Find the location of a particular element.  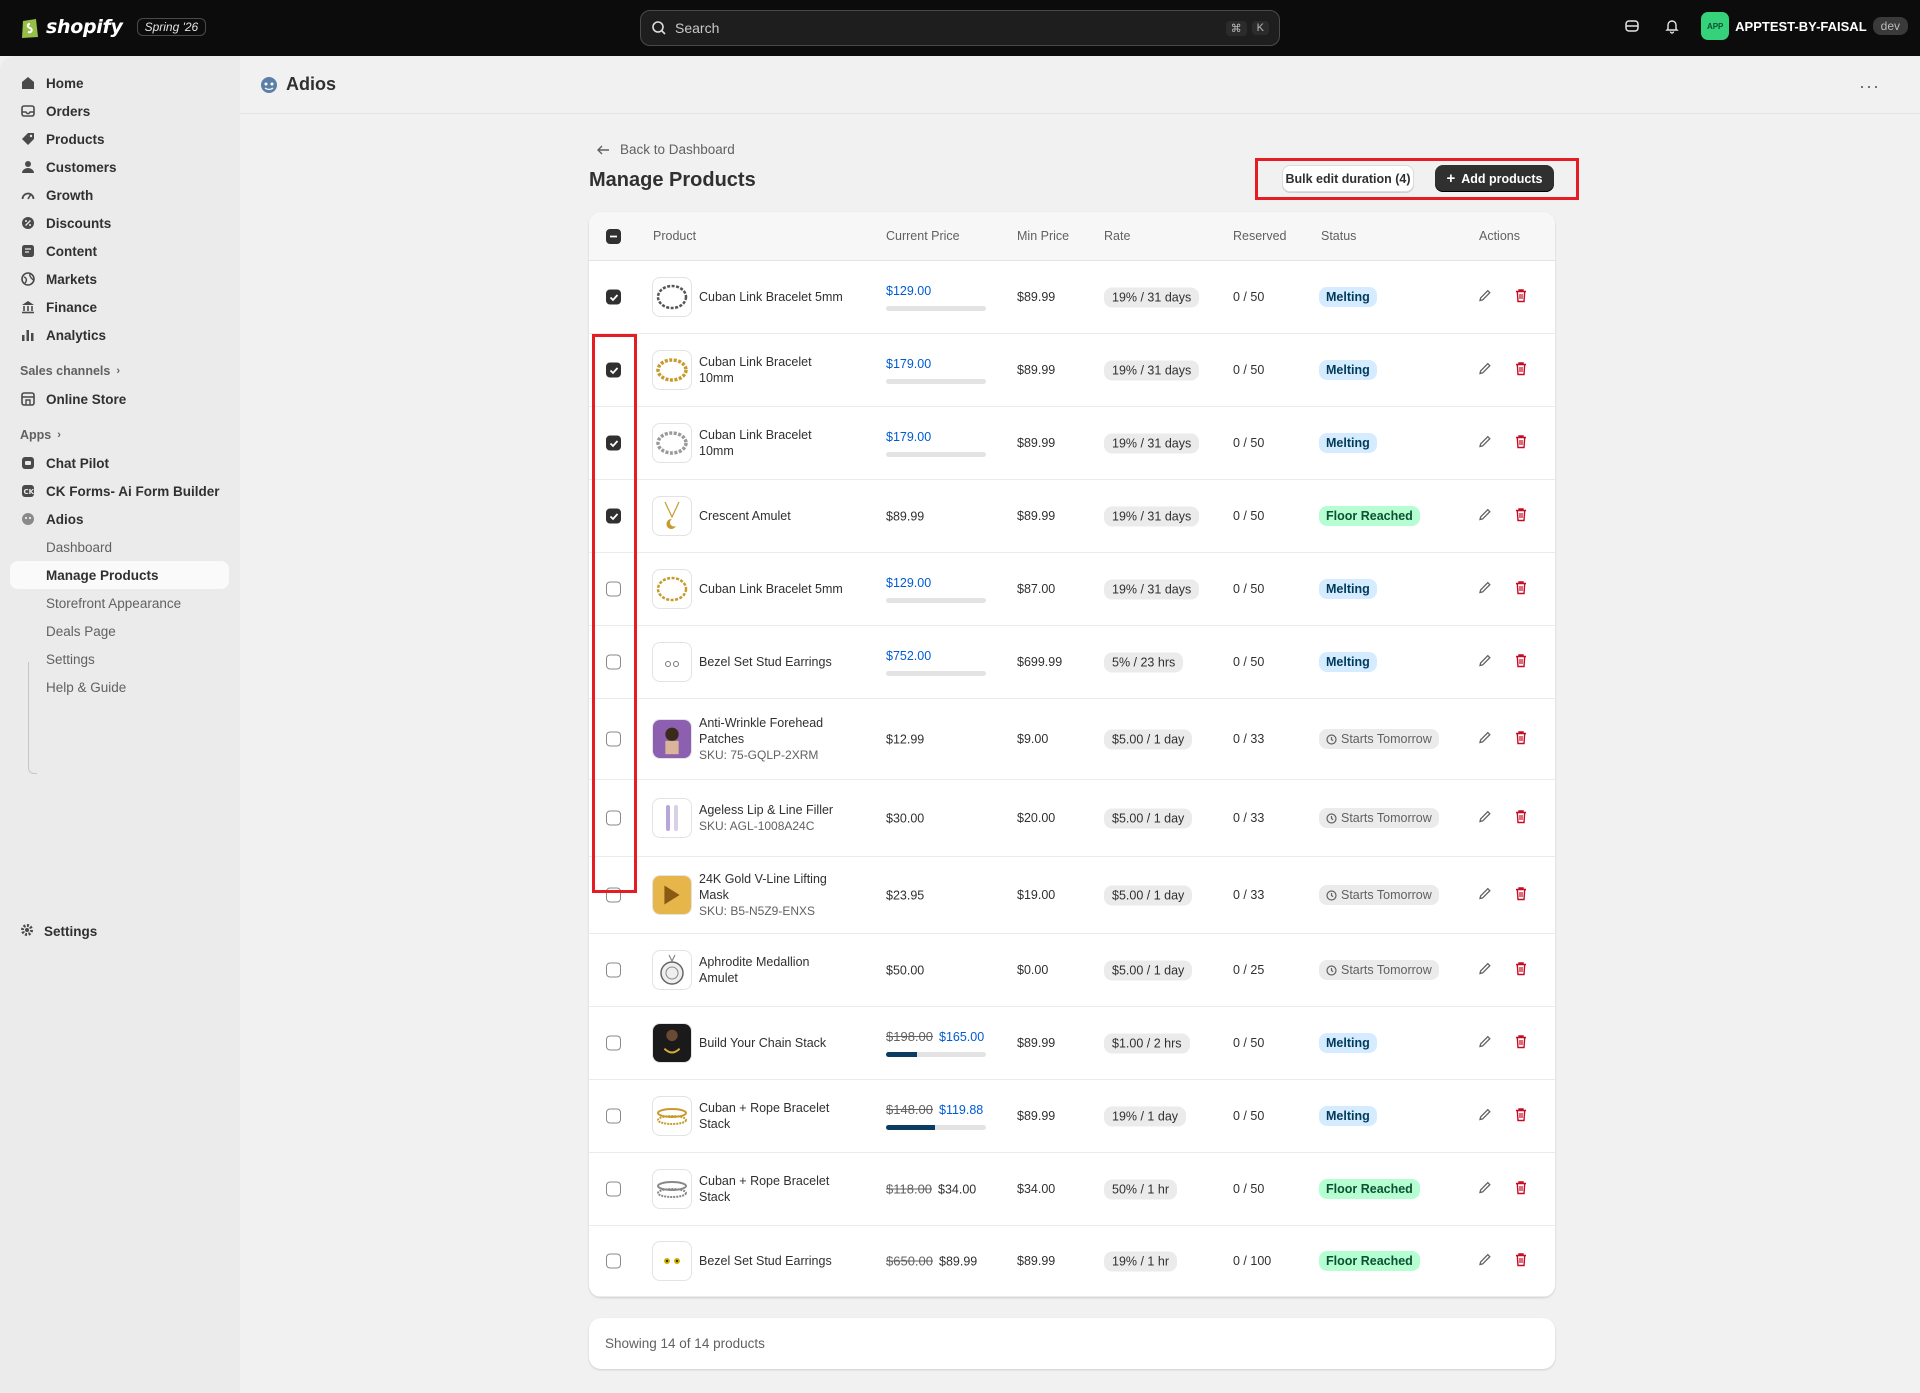

sidebar-item-growth: Growth is located at coordinates (119, 195).